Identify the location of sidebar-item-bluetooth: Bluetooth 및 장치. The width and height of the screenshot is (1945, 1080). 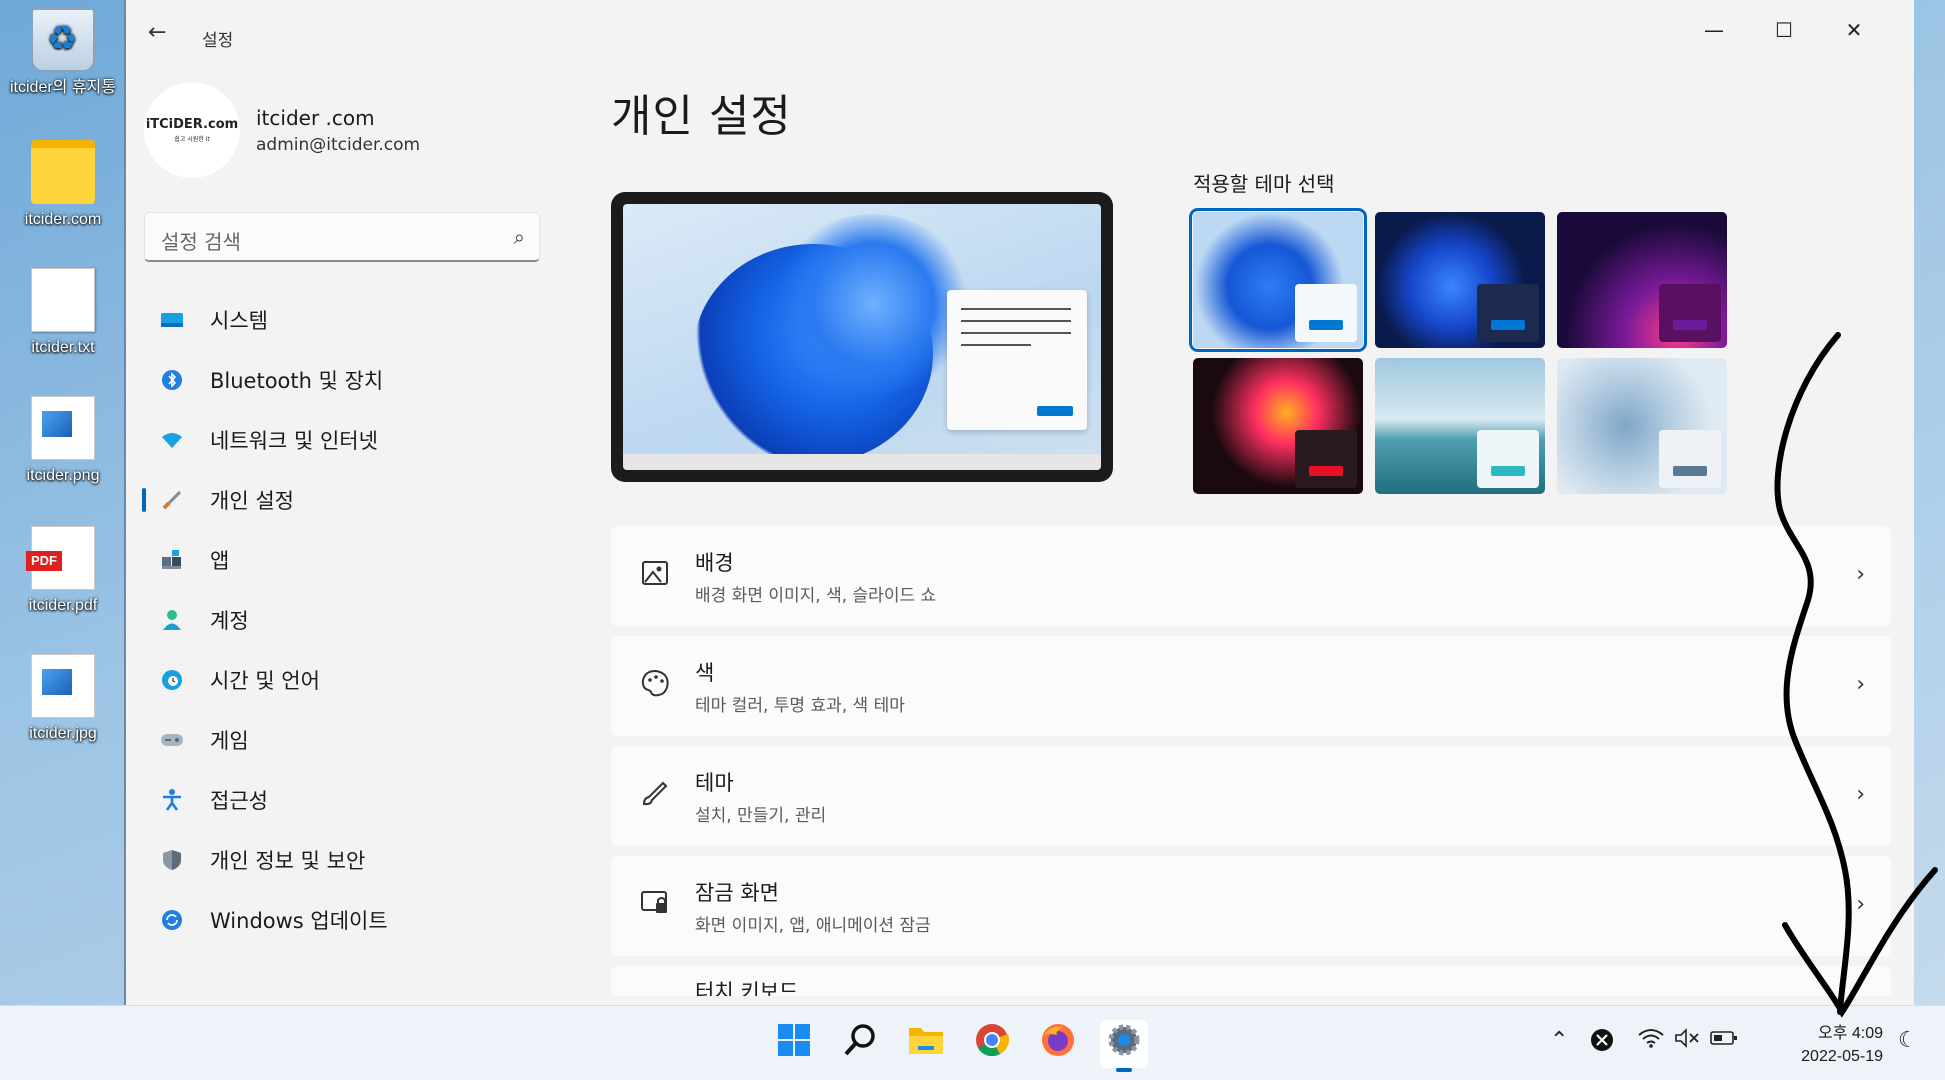
(364, 380).